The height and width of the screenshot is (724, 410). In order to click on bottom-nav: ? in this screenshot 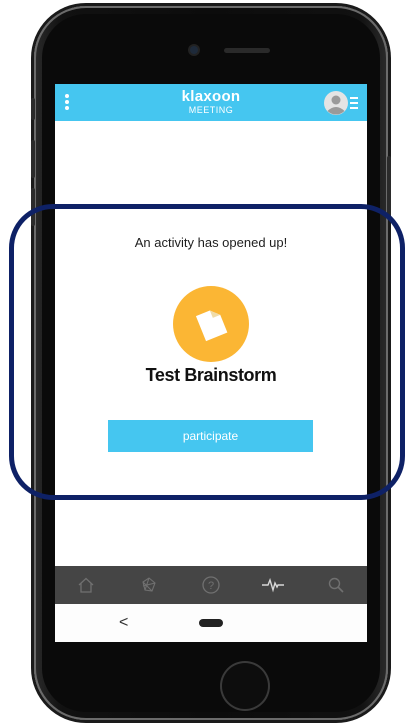, I will do `click(211, 585)`.